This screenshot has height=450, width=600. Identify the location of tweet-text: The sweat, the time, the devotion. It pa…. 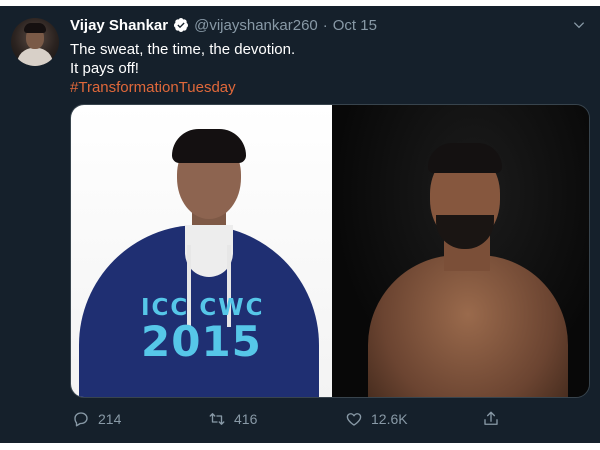
(182, 68).